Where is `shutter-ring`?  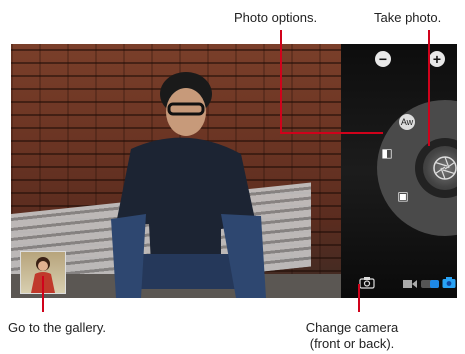
shutter-ring is located at coordinates (436, 168).